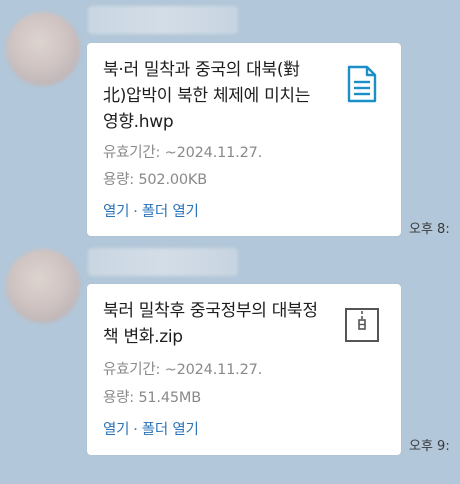 The image size is (460, 484). I want to click on file-title: 북러 밀착후 중국정부의 대북정책 변화.zip, so click(210, 324).